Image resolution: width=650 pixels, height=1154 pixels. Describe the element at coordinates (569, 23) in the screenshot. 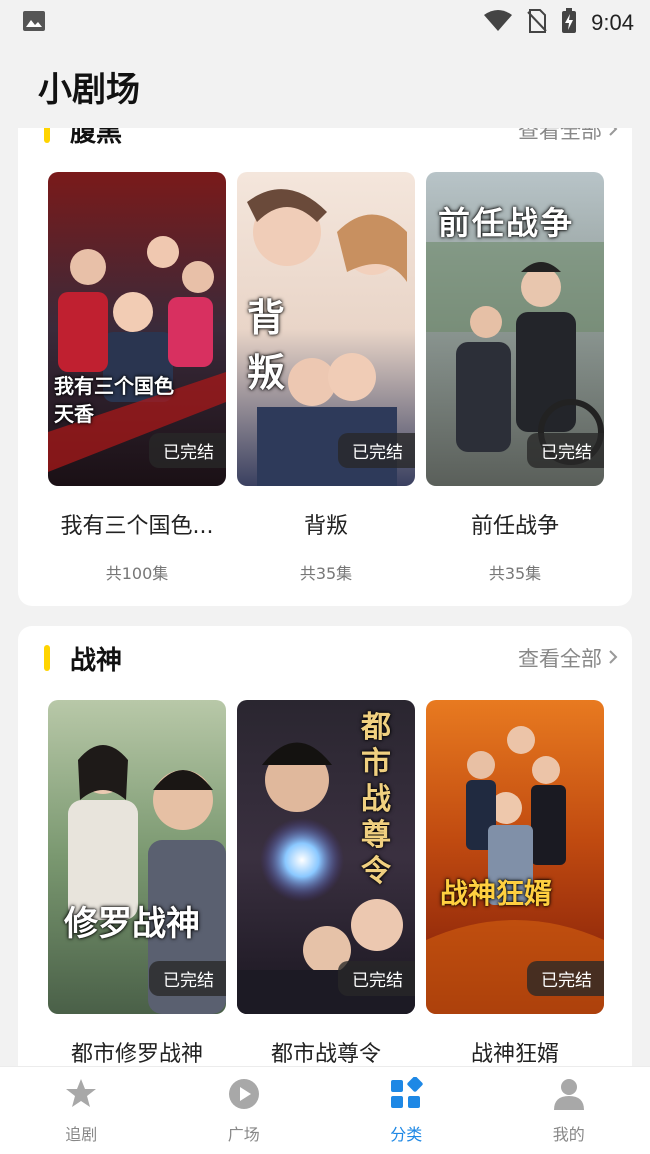

I see `battery-charging-icon` at that location.